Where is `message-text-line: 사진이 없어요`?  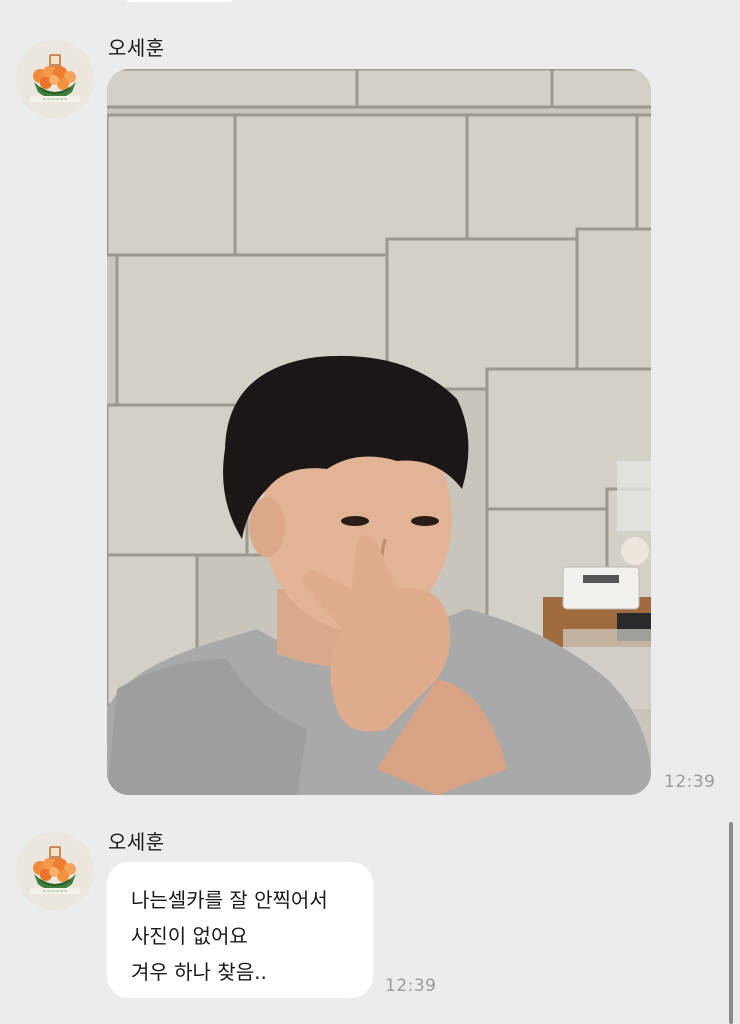 message-text-line: 사진이 없어요 is located at coordinates (189, 936).